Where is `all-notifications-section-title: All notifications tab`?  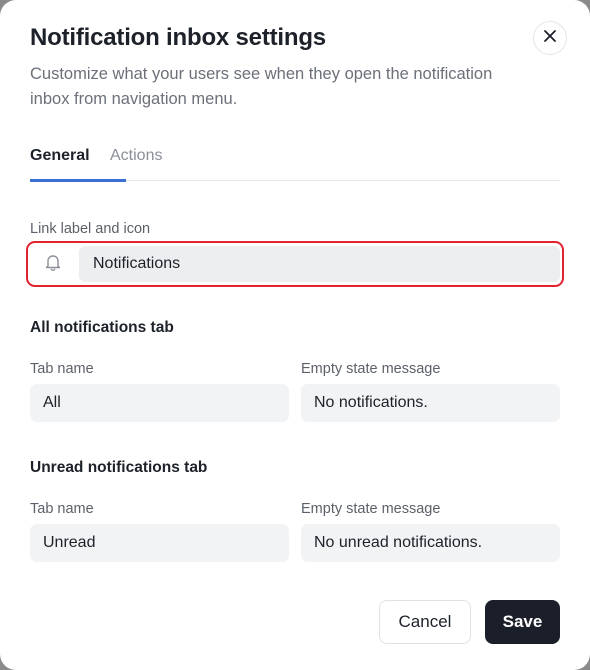 all-notifications-section-title: All notifications tab is located at coordinates (102, 327).